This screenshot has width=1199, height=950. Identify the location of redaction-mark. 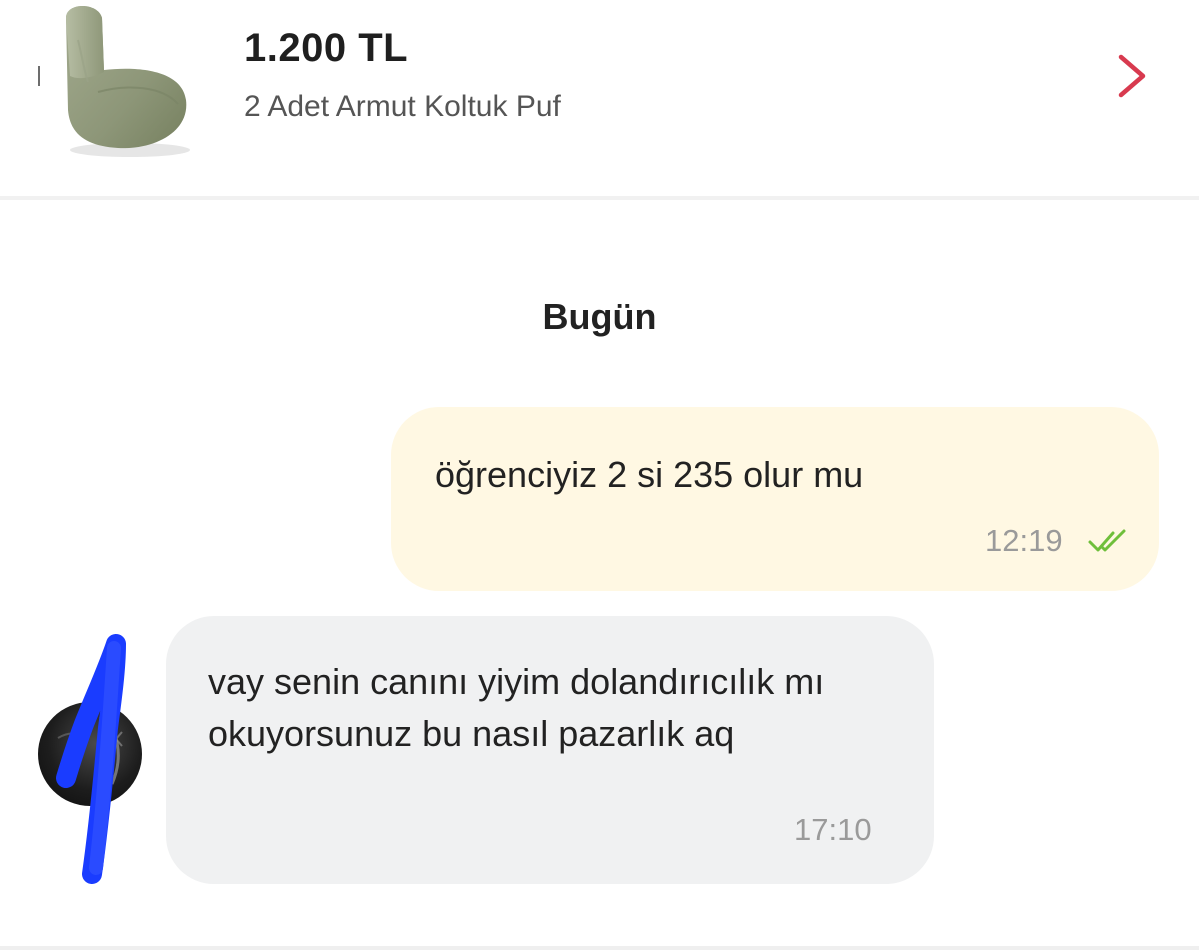
(91, 759).